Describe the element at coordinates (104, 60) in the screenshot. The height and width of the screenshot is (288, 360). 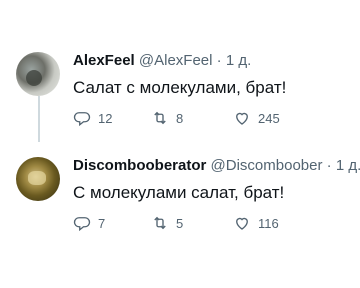
I see `display-name: AlexFeel` at that location.